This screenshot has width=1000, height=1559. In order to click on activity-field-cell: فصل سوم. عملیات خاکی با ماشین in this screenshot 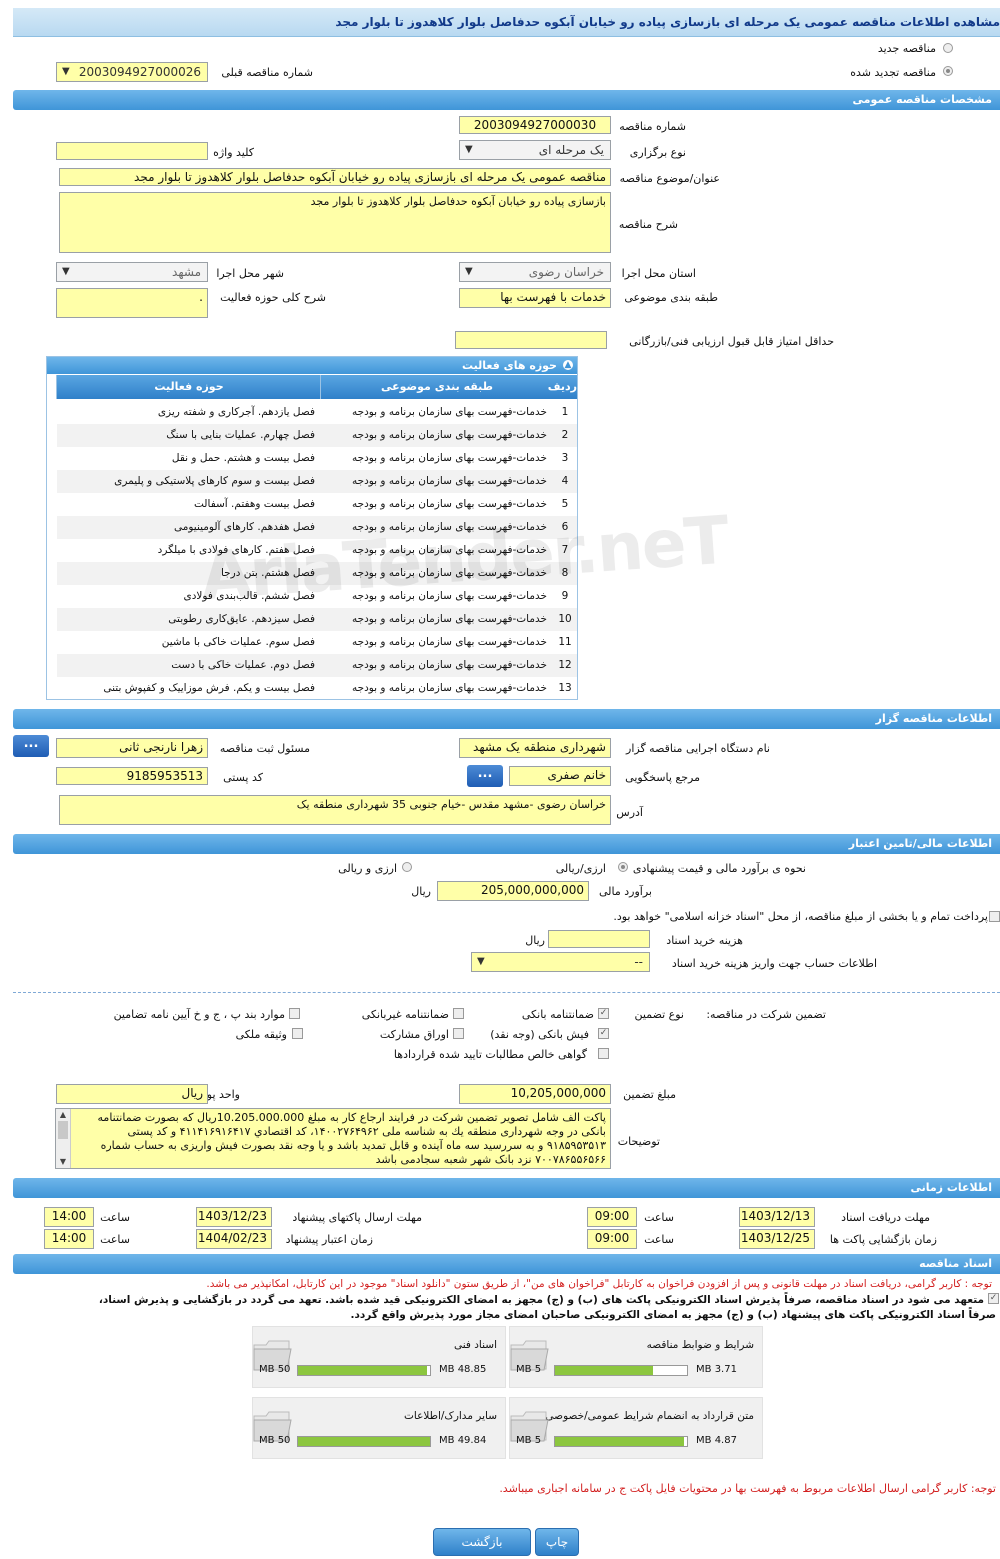, I will do `click(238, 642)`.